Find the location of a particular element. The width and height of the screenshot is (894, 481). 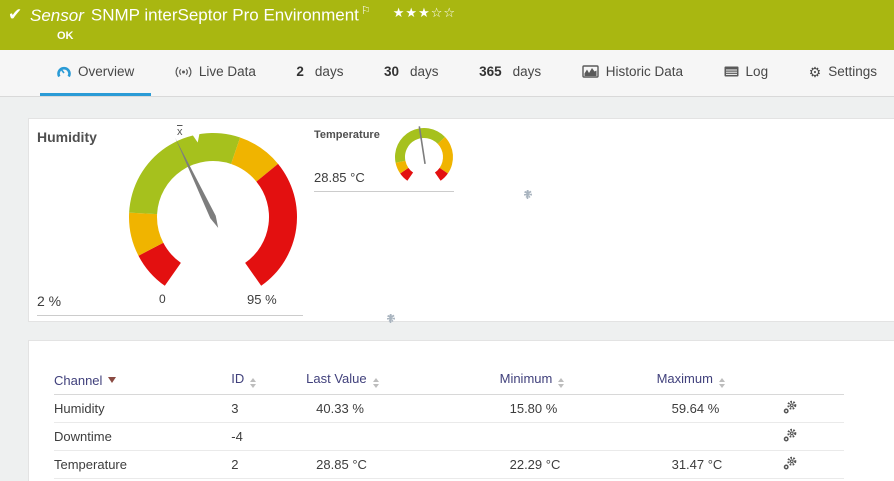

temperature-gauge-widget: Temperature 28.85 °C is located at coordinates (423, 162).